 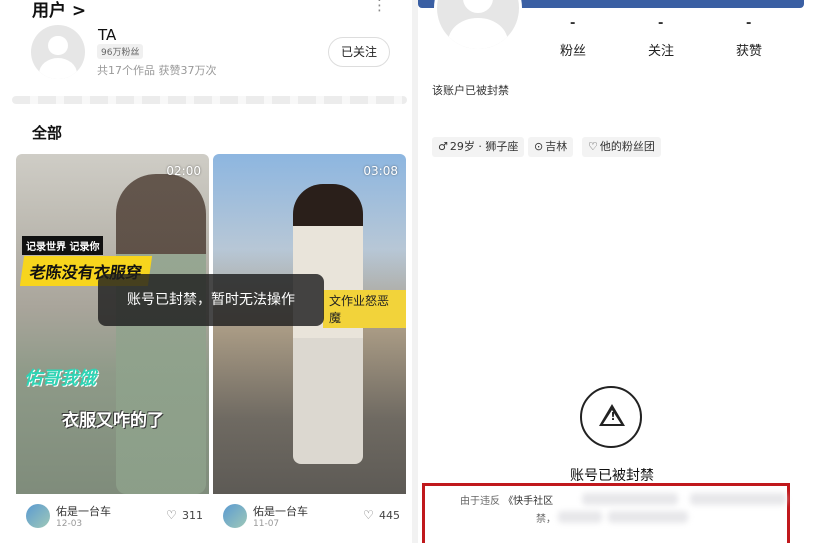 What do you see at coordinates (60, 378) in the screenshot?
I see `video-overlay-text: 佑哥我饿` at bounding box center [60, 378].